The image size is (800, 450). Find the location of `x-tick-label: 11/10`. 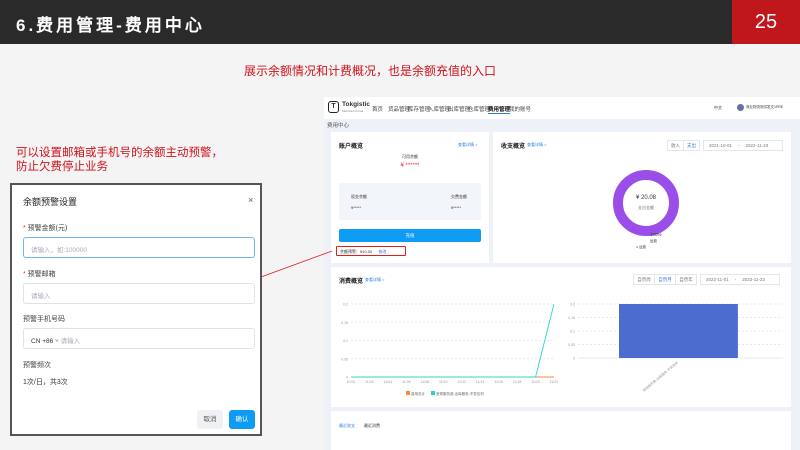

x-tick-label: 11/10 is located at coordinates (443, 382).